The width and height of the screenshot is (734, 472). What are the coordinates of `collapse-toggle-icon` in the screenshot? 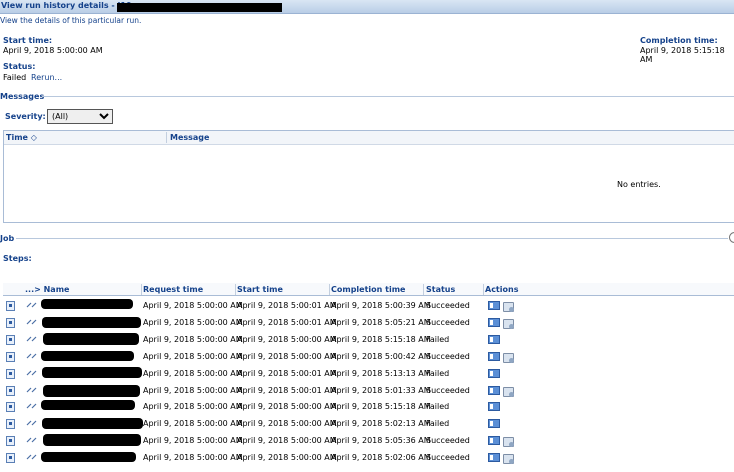 It's located at (731, 237).